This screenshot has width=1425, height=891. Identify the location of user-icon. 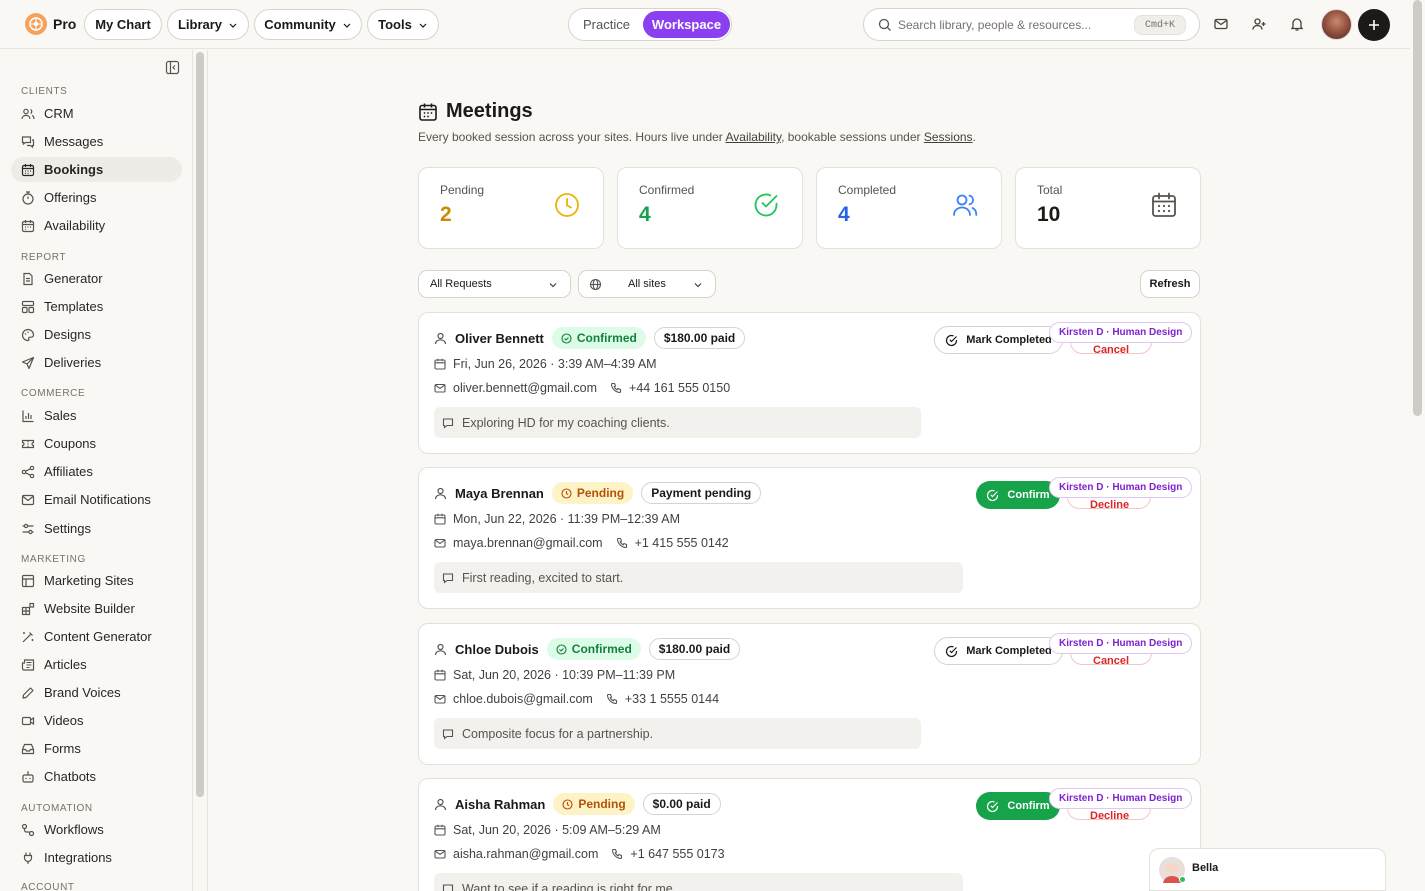
(440, 338).